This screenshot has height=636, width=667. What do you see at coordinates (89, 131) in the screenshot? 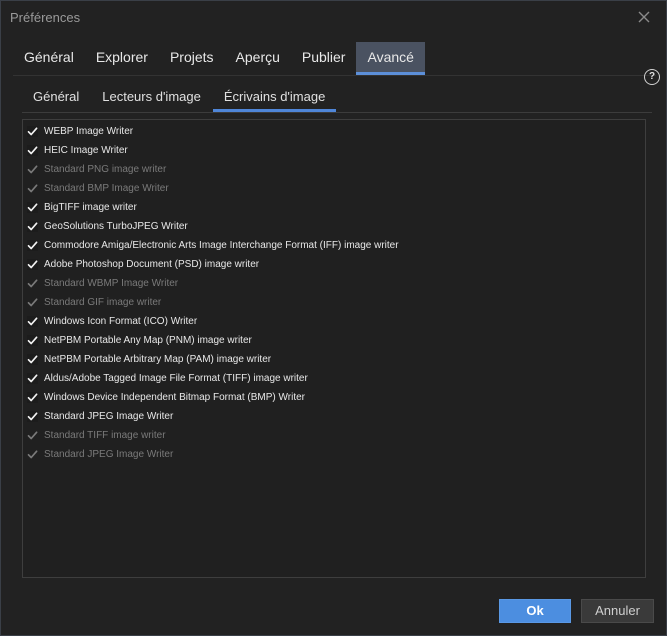
I see `writer-label: WEBP Image Writer` at bounding box center [89, 131].